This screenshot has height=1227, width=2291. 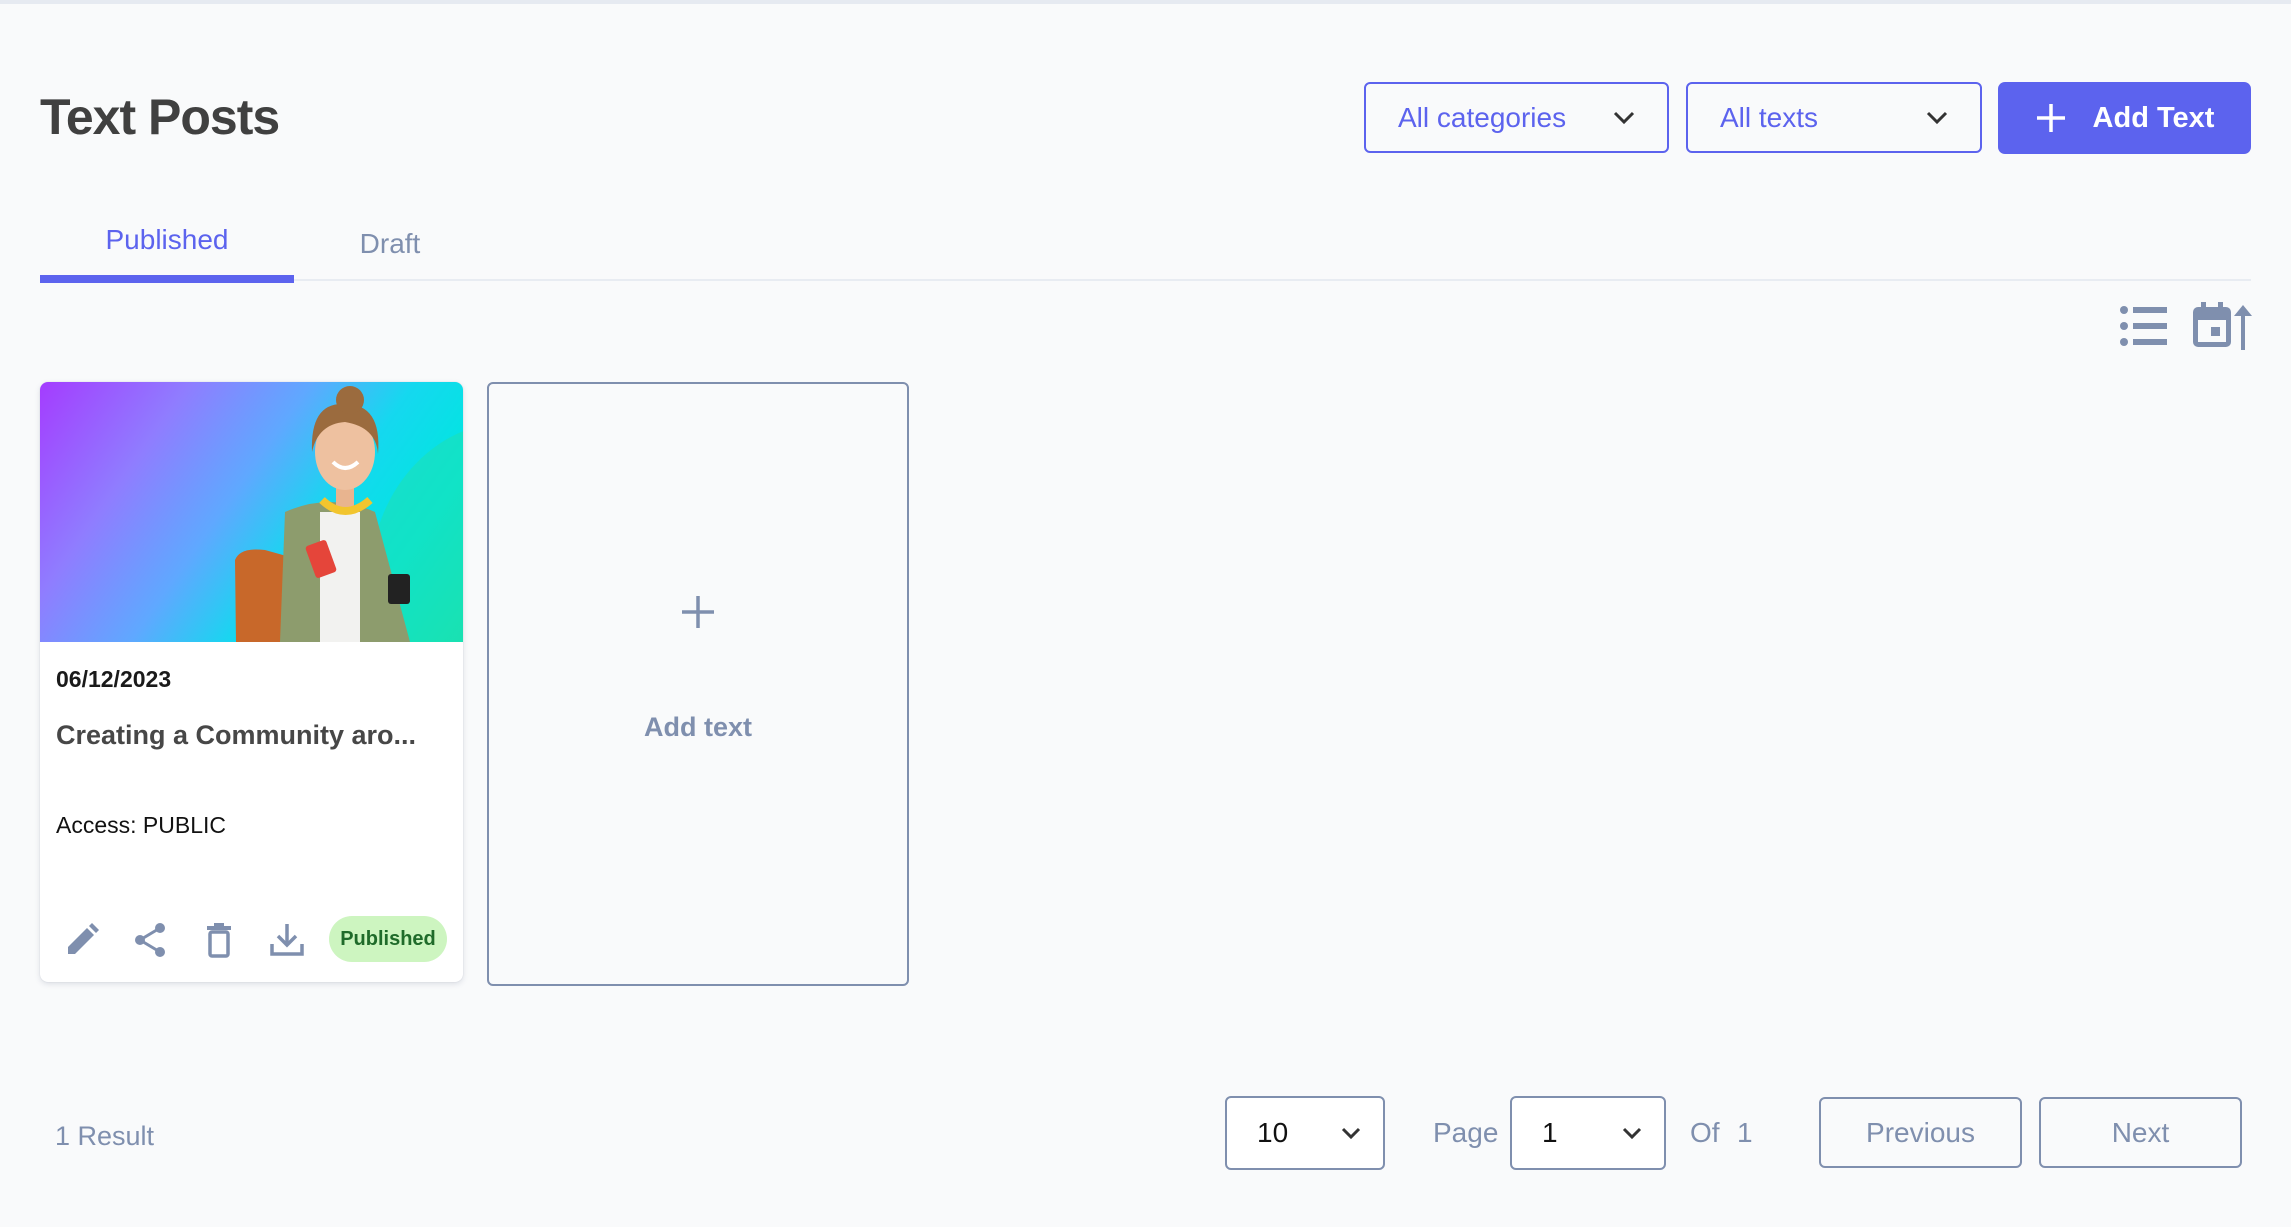 What do you see at coordinates (150, 940) in the screenshot?
I see `share-icon` at bounding box center [150, 940].